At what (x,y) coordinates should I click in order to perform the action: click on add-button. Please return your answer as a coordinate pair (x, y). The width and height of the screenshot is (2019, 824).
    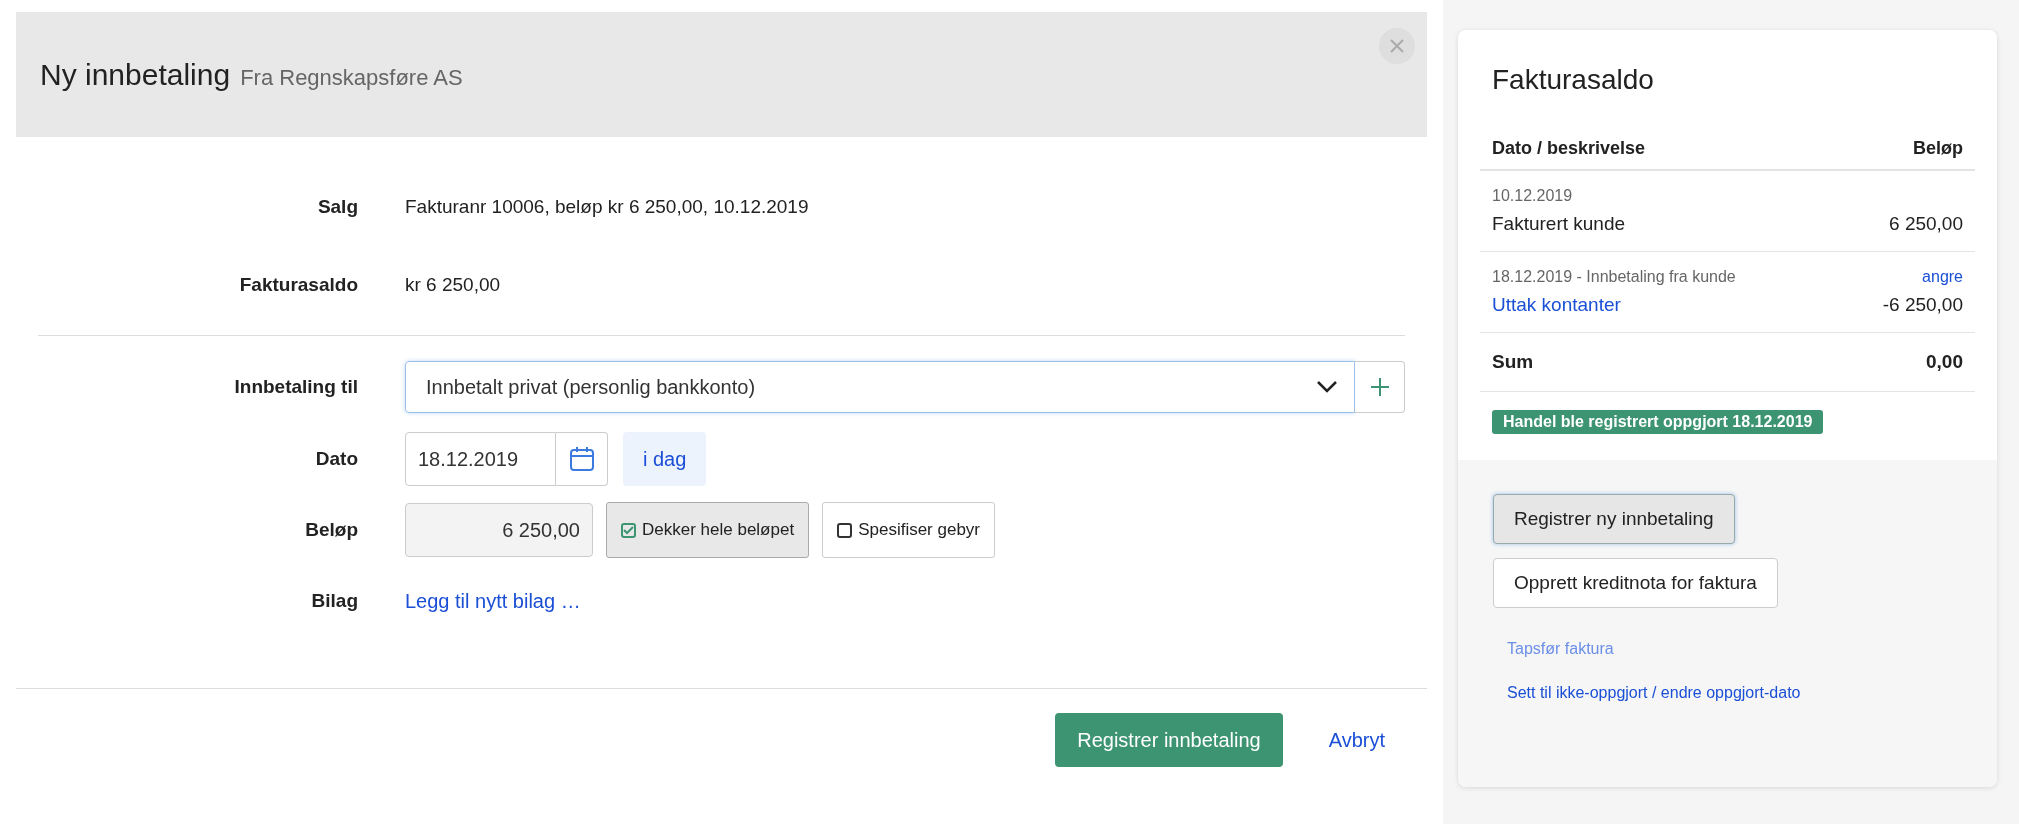
    Looking at the image, I should click on (1380, 387).